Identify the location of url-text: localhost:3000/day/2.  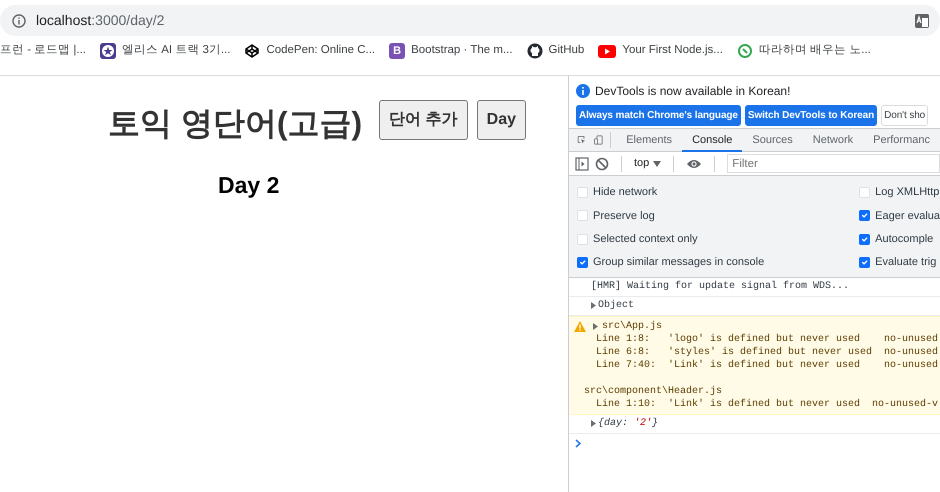
(101, 20).